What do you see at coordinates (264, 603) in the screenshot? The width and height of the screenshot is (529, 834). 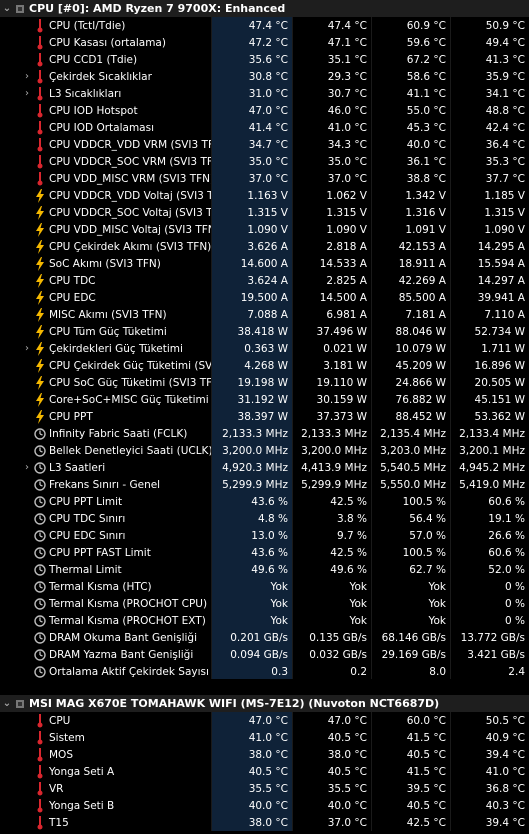 I see `sensor-row: Termal Kısma (PROCHOT CPU) Yok Yok Yok 0 %` at bounding box center [264, 603].